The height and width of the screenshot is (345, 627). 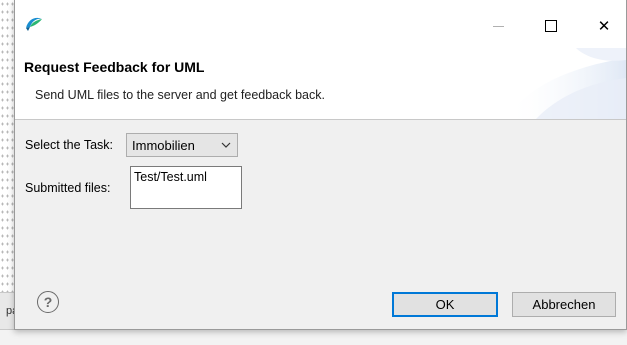 What do you see at coordinates (170, 177) in the screenshot?
I see `submitted-file-item: Test/Test.uml` at bounding box center [170, 177].